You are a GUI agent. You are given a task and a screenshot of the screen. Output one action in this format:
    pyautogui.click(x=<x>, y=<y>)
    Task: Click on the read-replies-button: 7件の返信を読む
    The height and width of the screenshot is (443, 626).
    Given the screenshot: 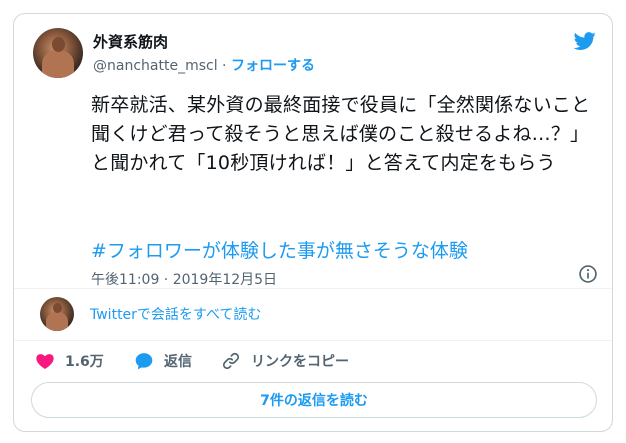 What is the action you would take?
    pyautogui.click(x=314, y=400)
    